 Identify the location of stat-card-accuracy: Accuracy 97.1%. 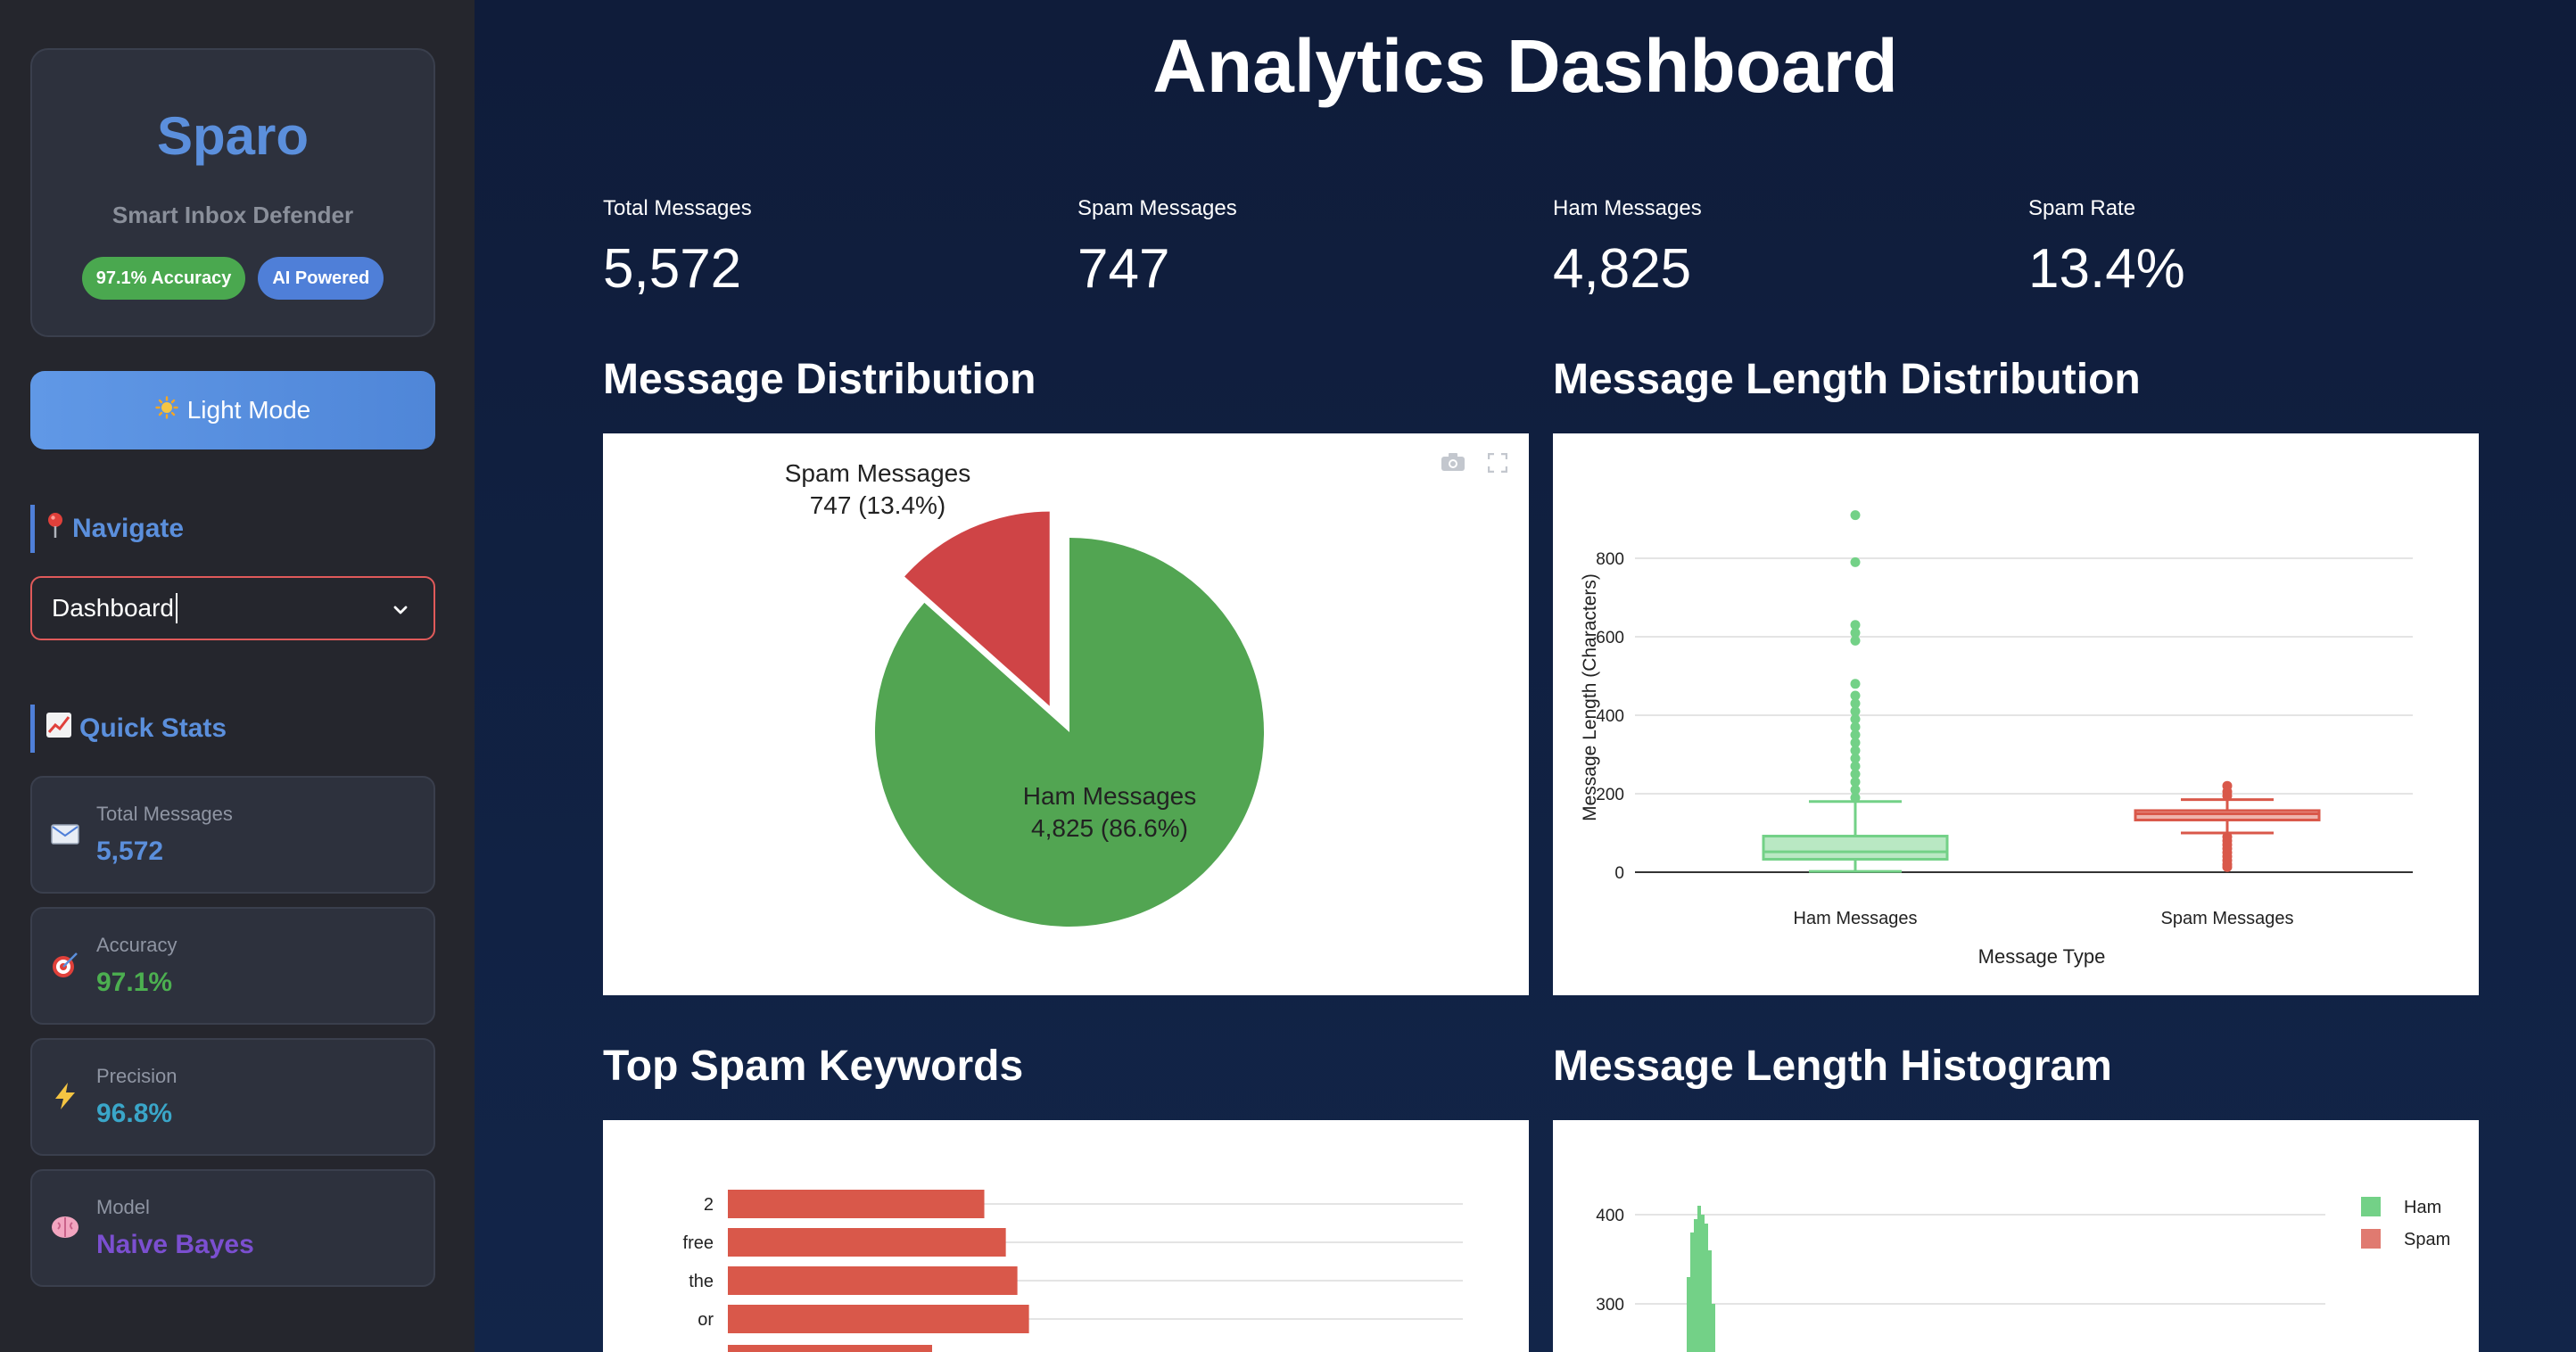
(233, 966).